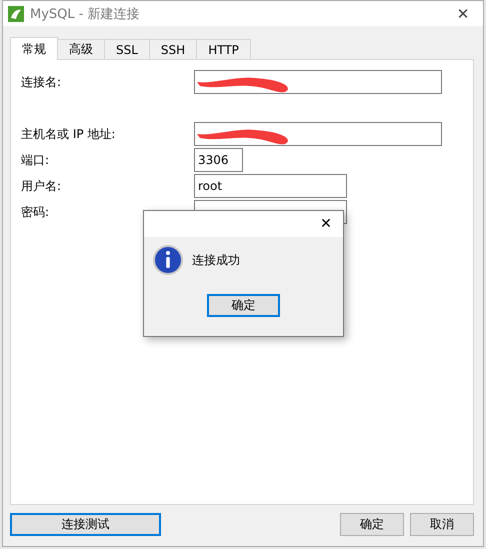  What do you see at coordinates (41, 82) in the screenshot?
I see `field-label: 连接名:` at bounding box center [41, 82].